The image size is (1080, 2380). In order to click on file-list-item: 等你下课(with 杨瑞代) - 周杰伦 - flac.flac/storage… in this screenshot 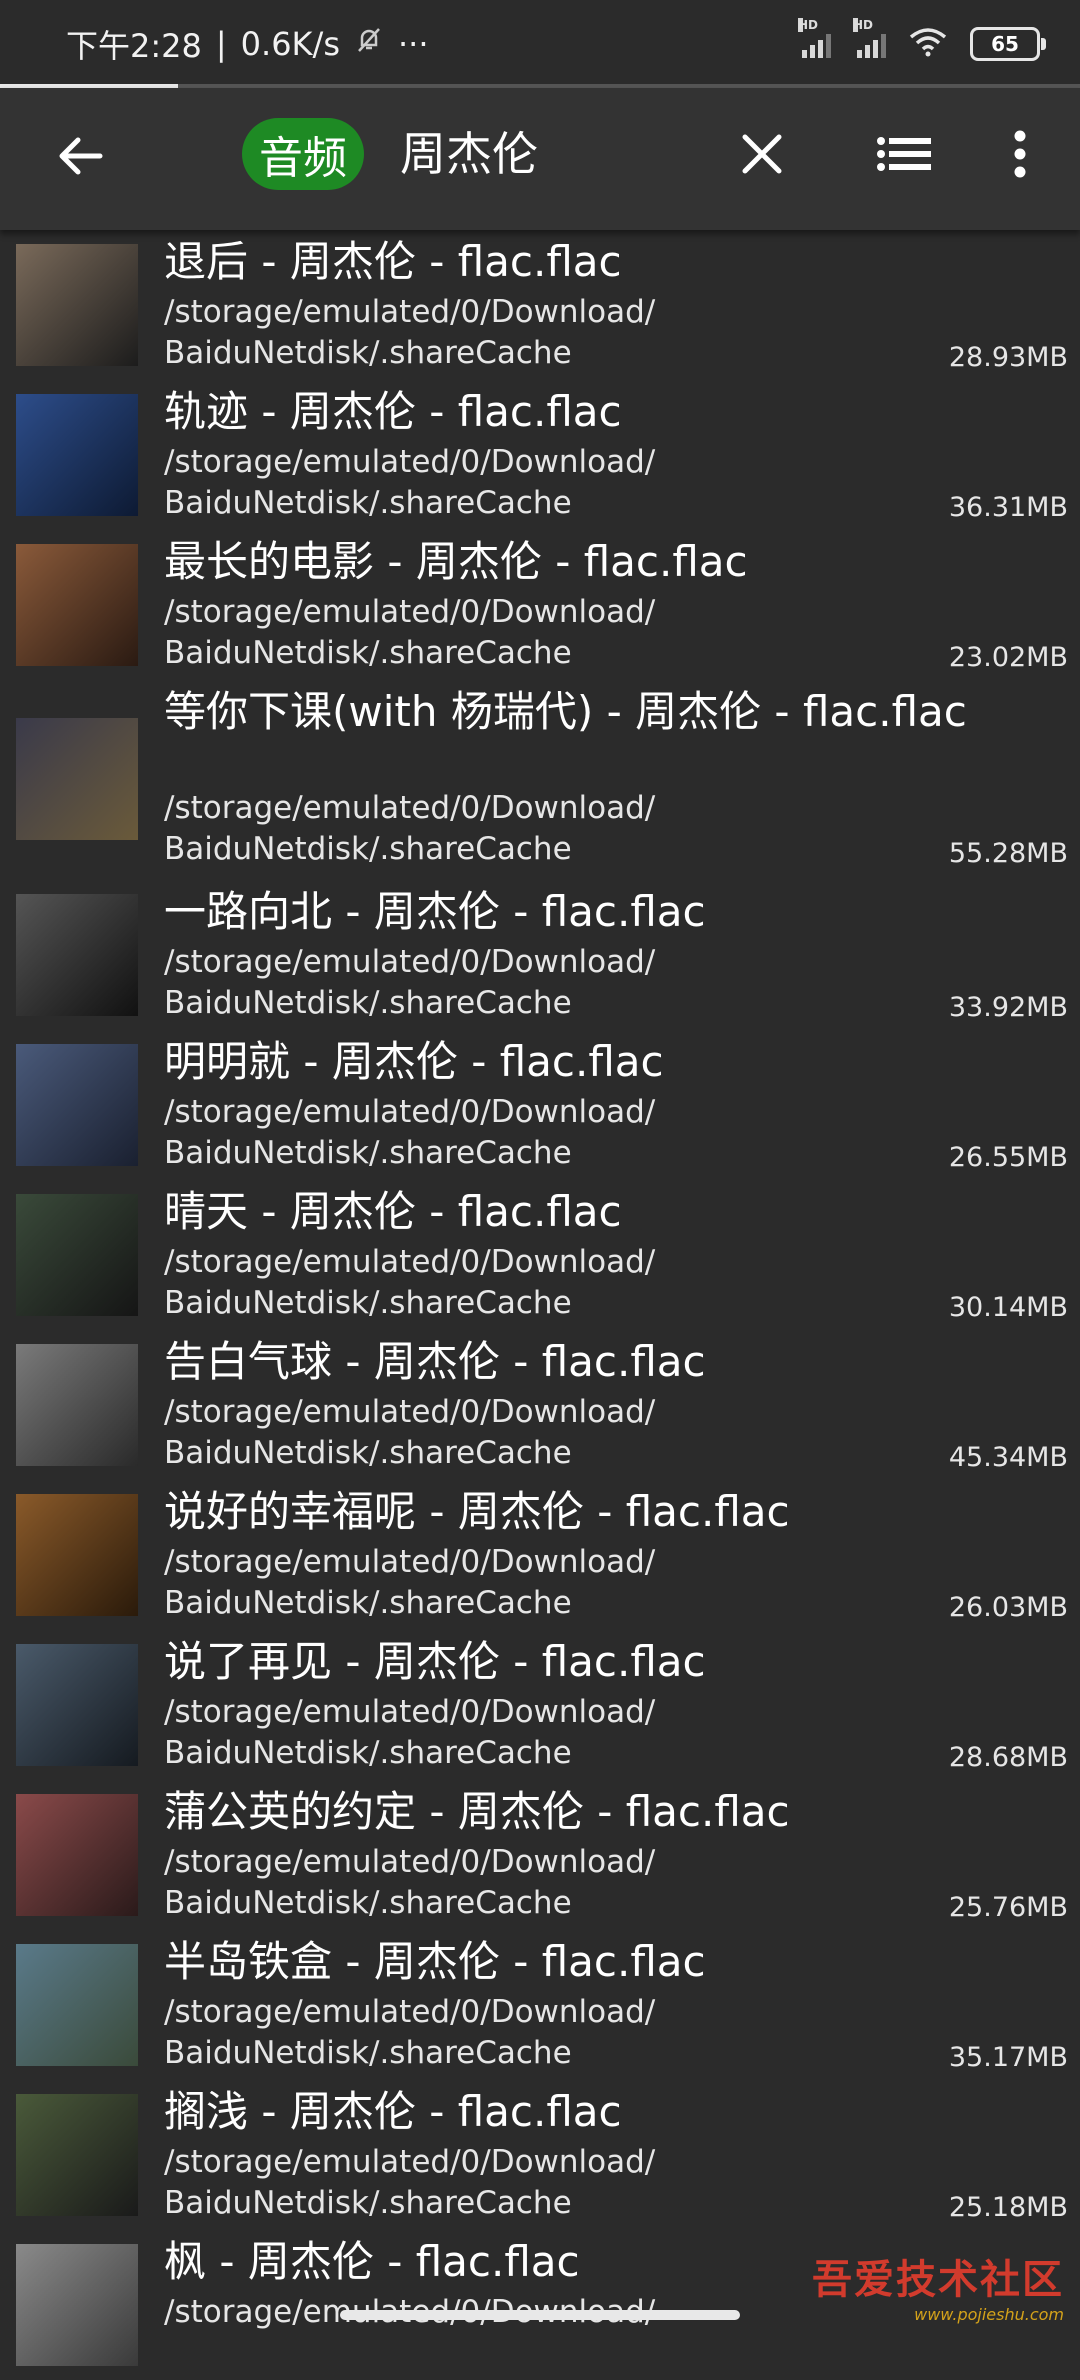, I will do `click(540, 780)`.